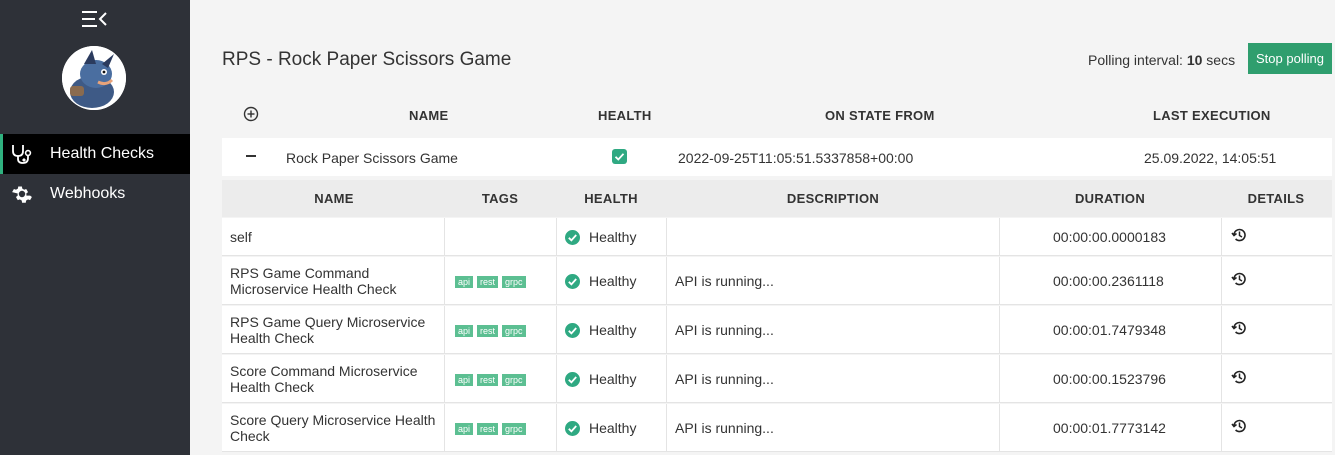  Describe the element at coordinates (1290, 58) in the screenshot. I see `stop-polling-button: Stop polling` at that location.